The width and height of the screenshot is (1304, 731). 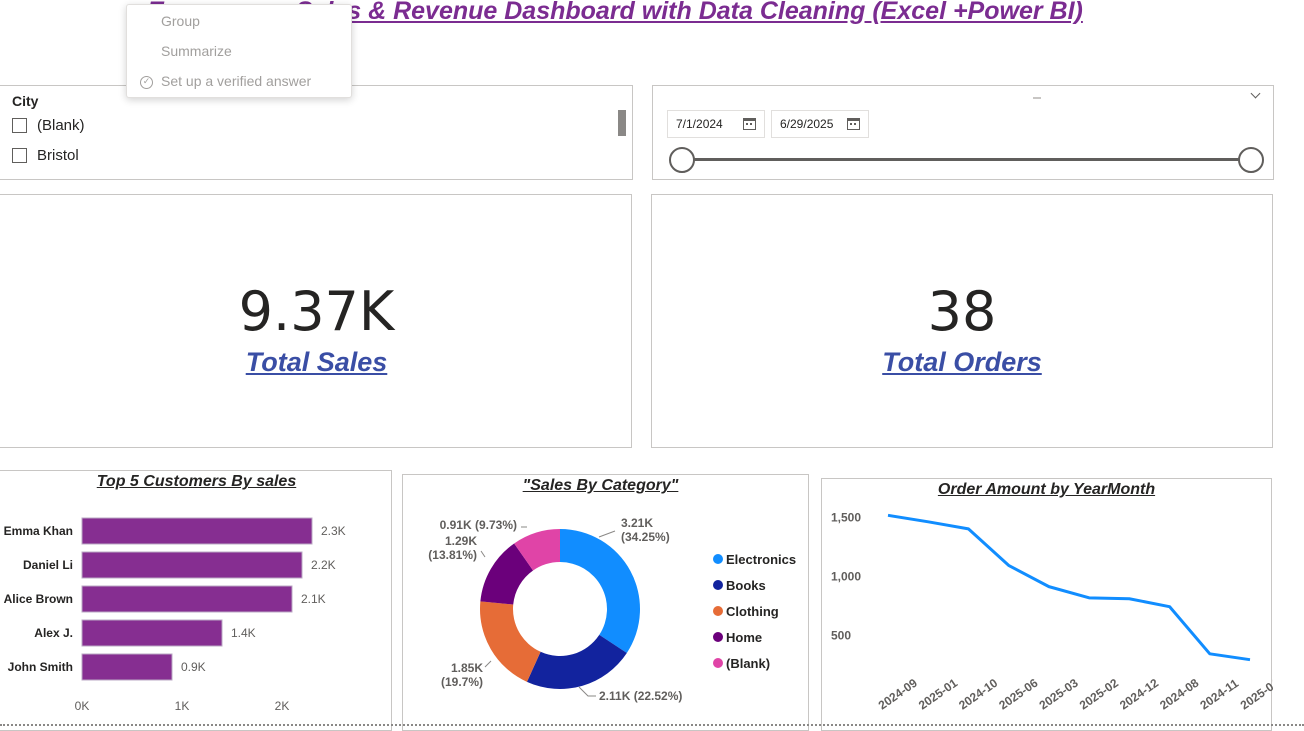 What do you see at coordinates (25, 101) in the screenshot?
I see `city-slicer-title: City` at bounding box center [25, 101].